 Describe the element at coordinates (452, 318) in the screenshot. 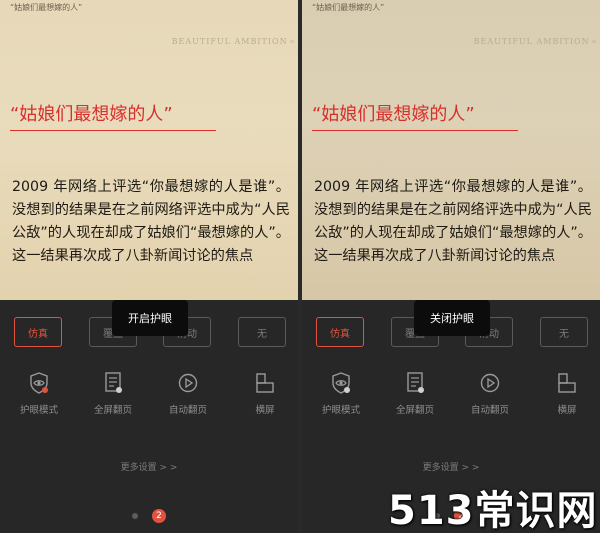

I see `toast-eye-care-off: 关闭护眼` at that location.